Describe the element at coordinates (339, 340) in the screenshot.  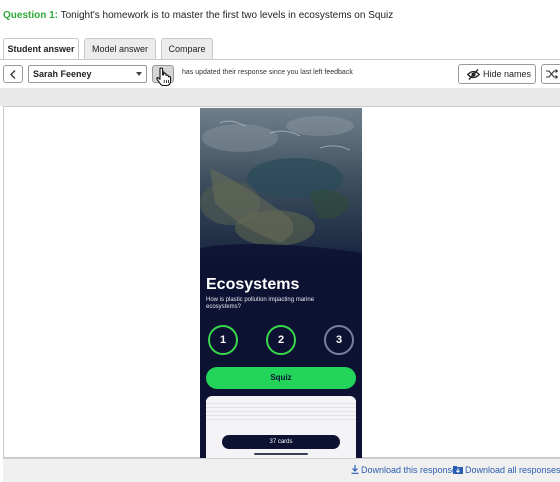
I see `level-3-badge: 3` at that location.